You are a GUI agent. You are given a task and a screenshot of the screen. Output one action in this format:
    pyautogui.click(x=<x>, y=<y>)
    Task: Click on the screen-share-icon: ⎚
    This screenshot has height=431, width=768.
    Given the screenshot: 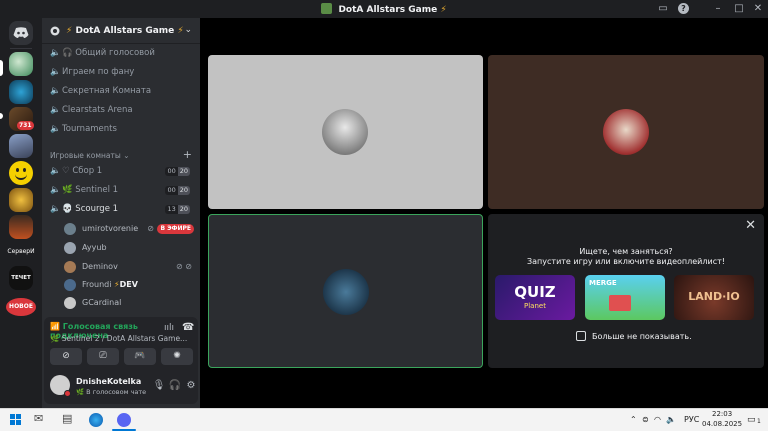 What is the action you would take?
    pyautogui.click(x=103, y=356)
    